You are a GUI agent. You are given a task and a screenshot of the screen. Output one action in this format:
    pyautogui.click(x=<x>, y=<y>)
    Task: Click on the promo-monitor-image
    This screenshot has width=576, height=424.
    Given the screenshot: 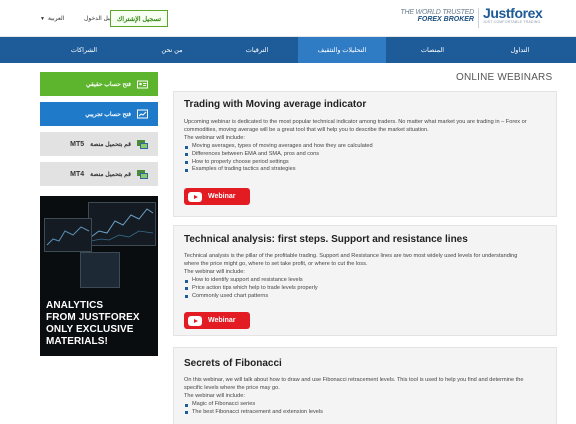 What is the action you would take?
    pyautogui.click(x=122, y=224)
    